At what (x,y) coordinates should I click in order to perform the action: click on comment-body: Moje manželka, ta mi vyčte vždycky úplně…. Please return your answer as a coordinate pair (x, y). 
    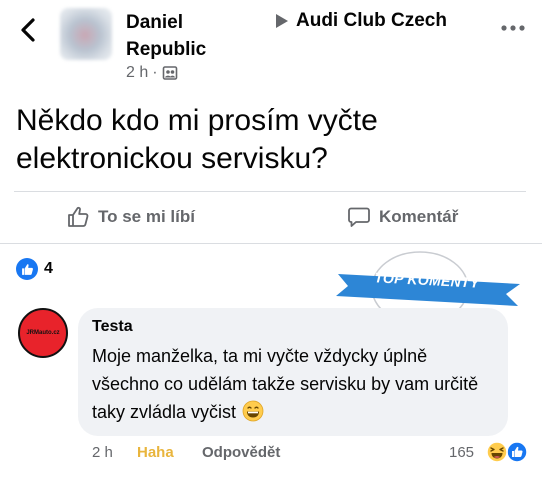
    Looking at the image, I should click on (285, 384).